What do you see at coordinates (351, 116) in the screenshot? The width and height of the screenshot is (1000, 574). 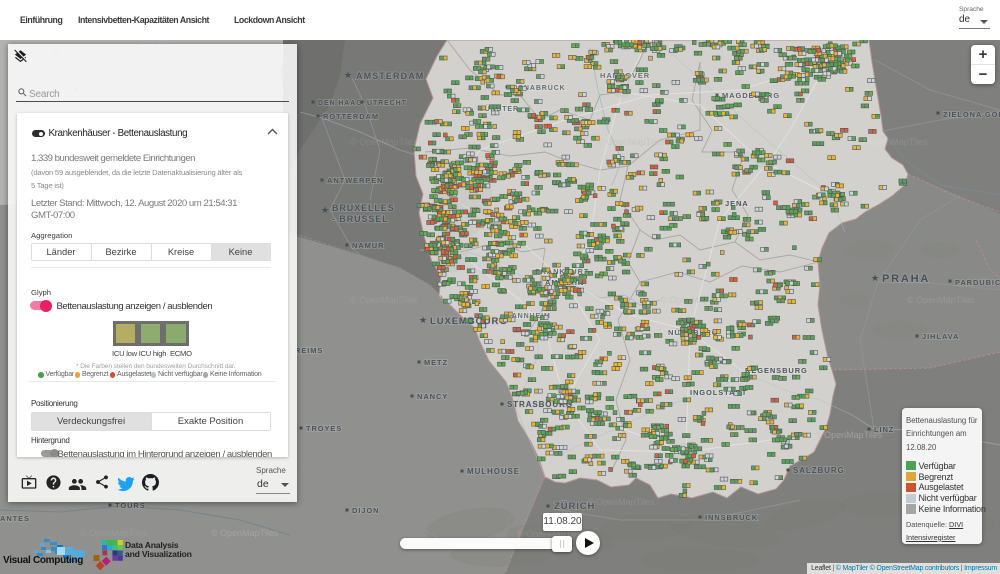 I see `svg-text: ROTTERDAM` at bounding box center [351, 116].